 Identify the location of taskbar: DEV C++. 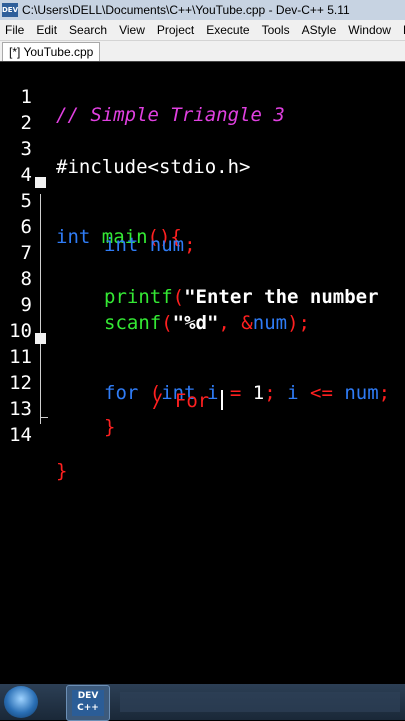
(202, 702).